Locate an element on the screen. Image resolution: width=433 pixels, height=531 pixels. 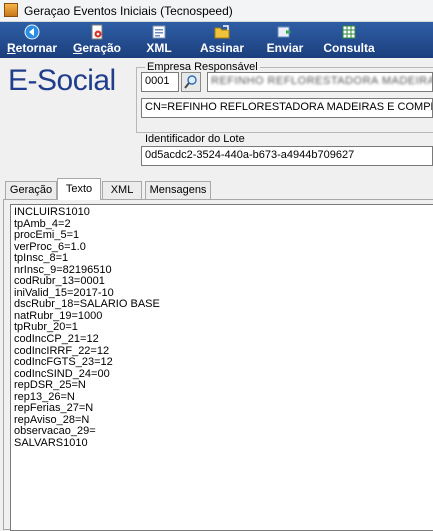
assinar-button: Assinar is located at coordinates (222, 40).